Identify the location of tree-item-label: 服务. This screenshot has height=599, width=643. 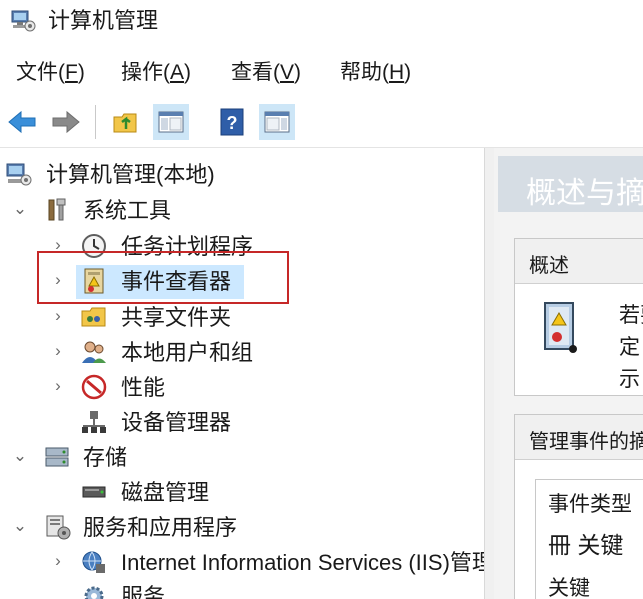
(143, 591).